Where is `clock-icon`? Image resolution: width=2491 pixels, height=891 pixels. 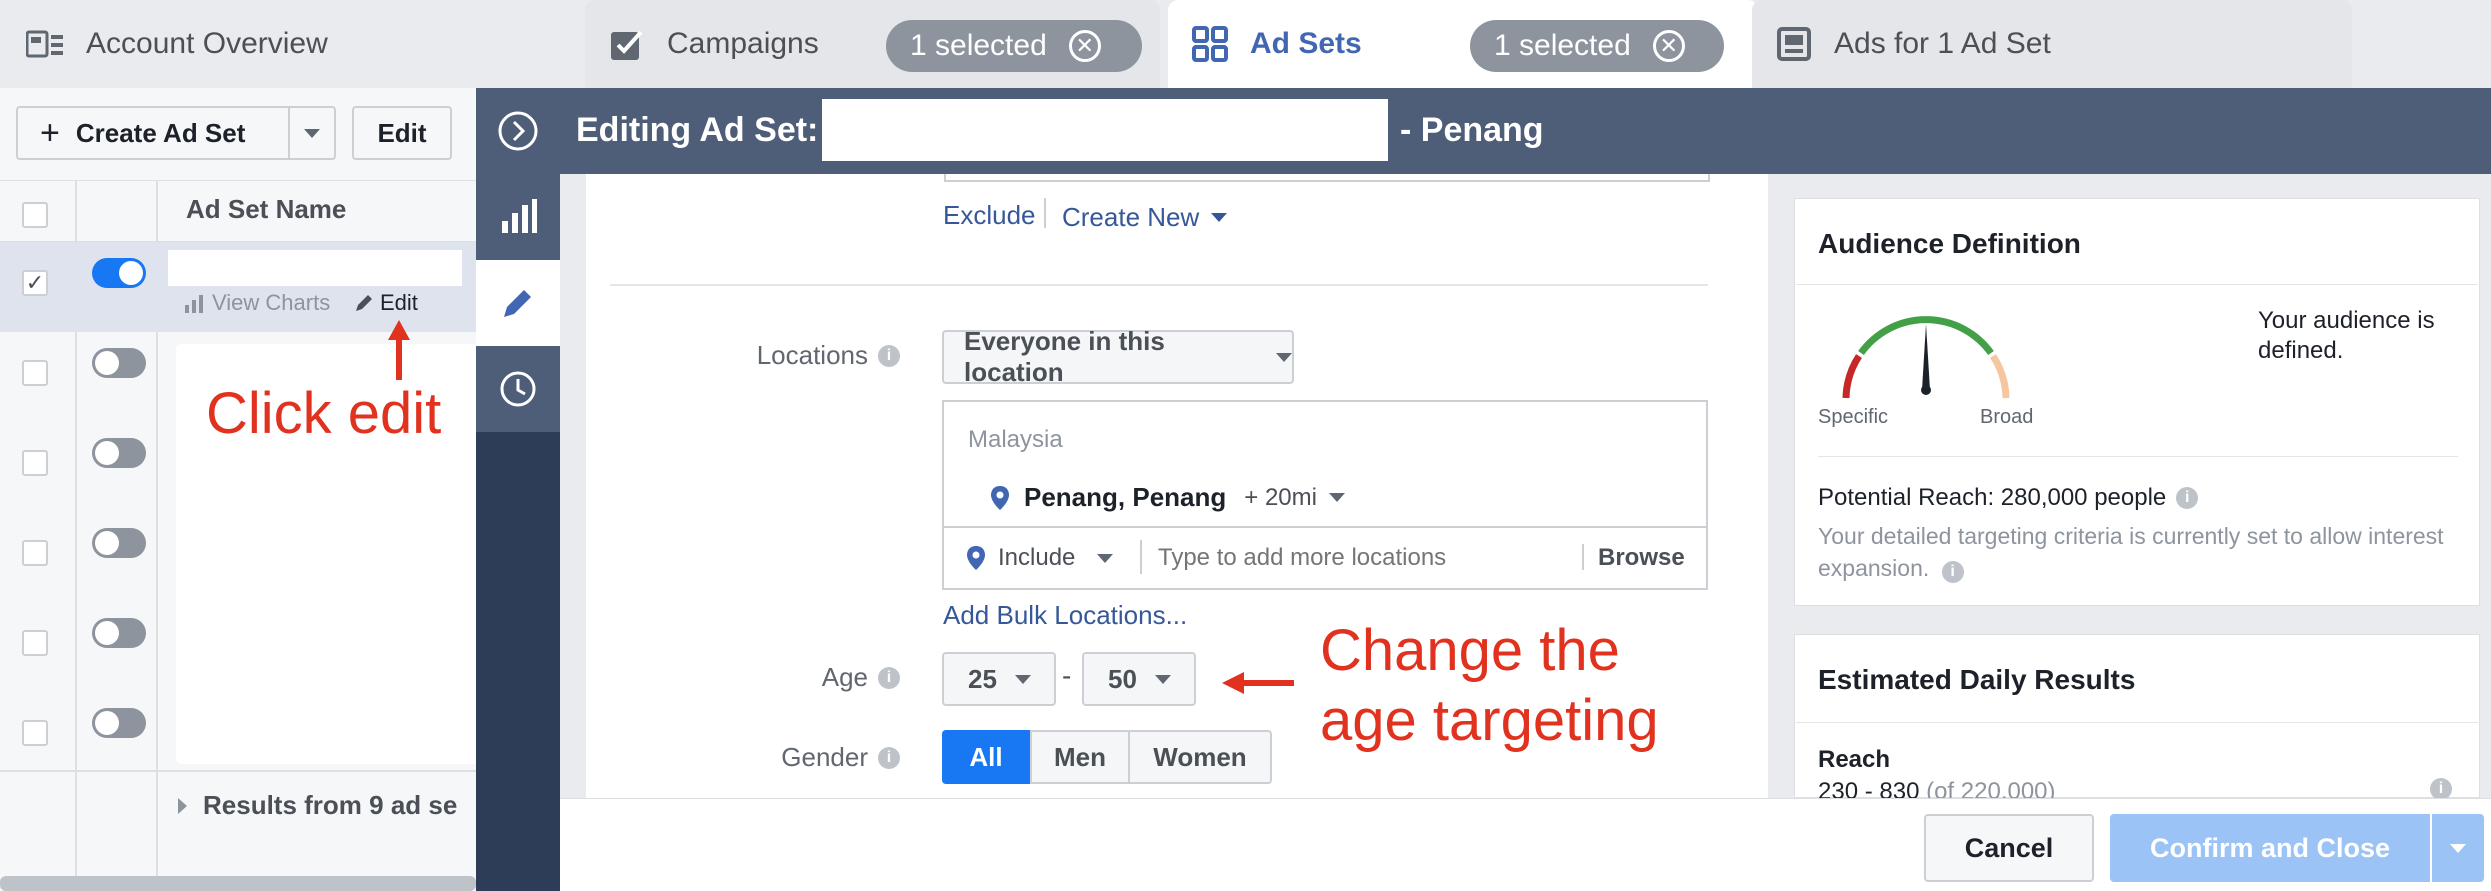 clock-icon is located at coordinates (518, 389).